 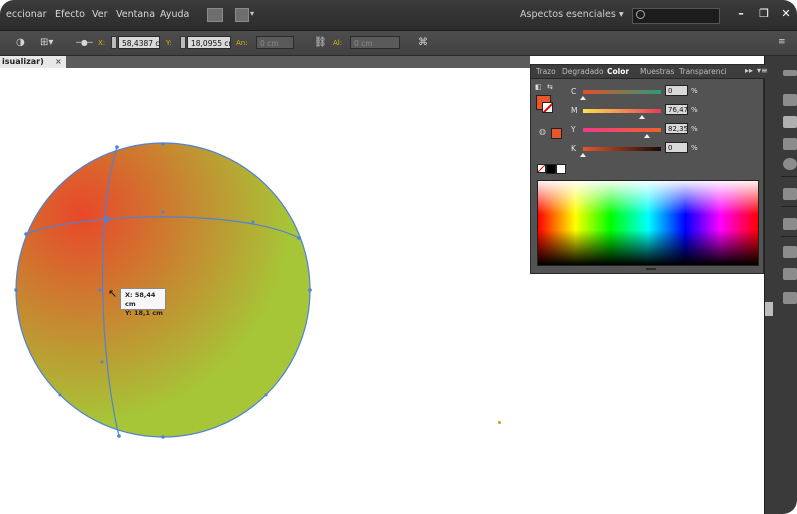 What do you see at coordinates (769, 309) in the screenshot?
I see `scrollbar-thumb` at bounding box center [769, 309].